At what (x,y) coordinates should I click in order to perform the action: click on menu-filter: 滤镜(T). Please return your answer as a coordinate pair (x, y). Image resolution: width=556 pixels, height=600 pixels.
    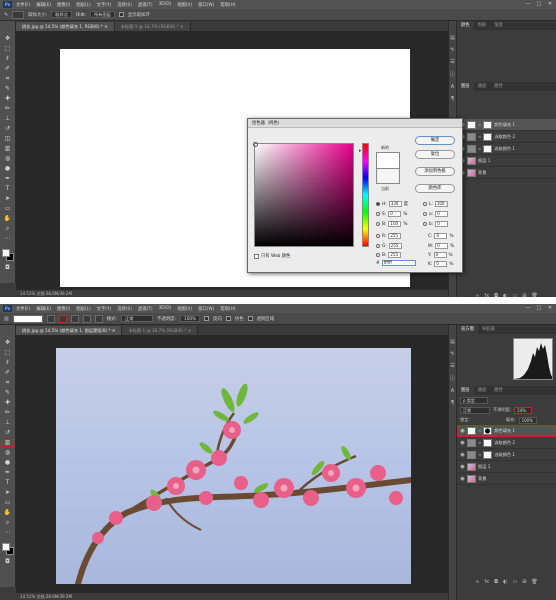
    Looking at the image, I should click on (145, 309).